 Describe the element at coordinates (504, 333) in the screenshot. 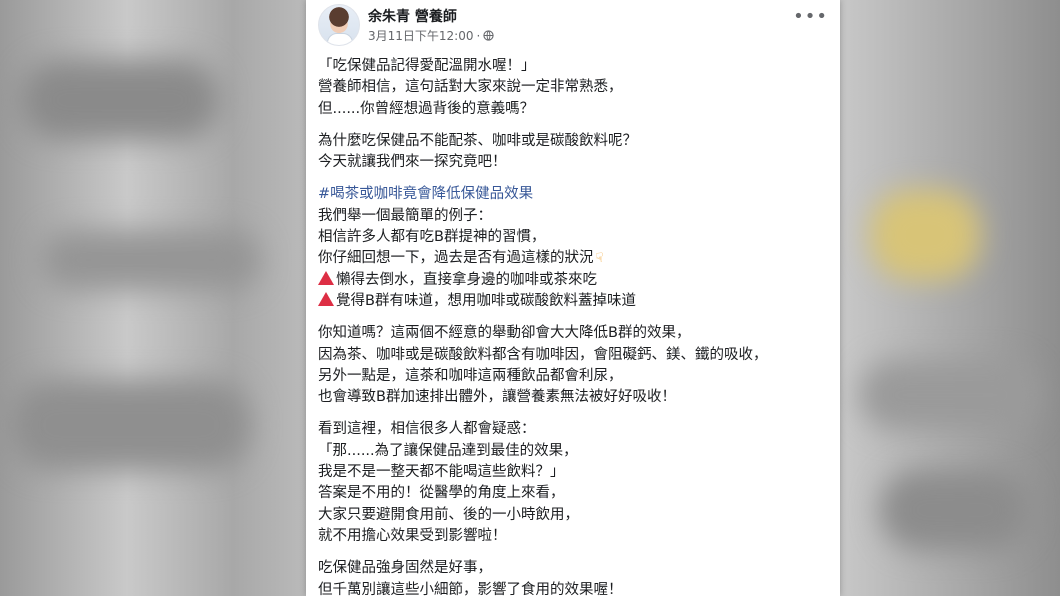

I see `text-line: 你知道嗎？這兩個不經意的舉動卻會大大降低B群的效果，` at that location.